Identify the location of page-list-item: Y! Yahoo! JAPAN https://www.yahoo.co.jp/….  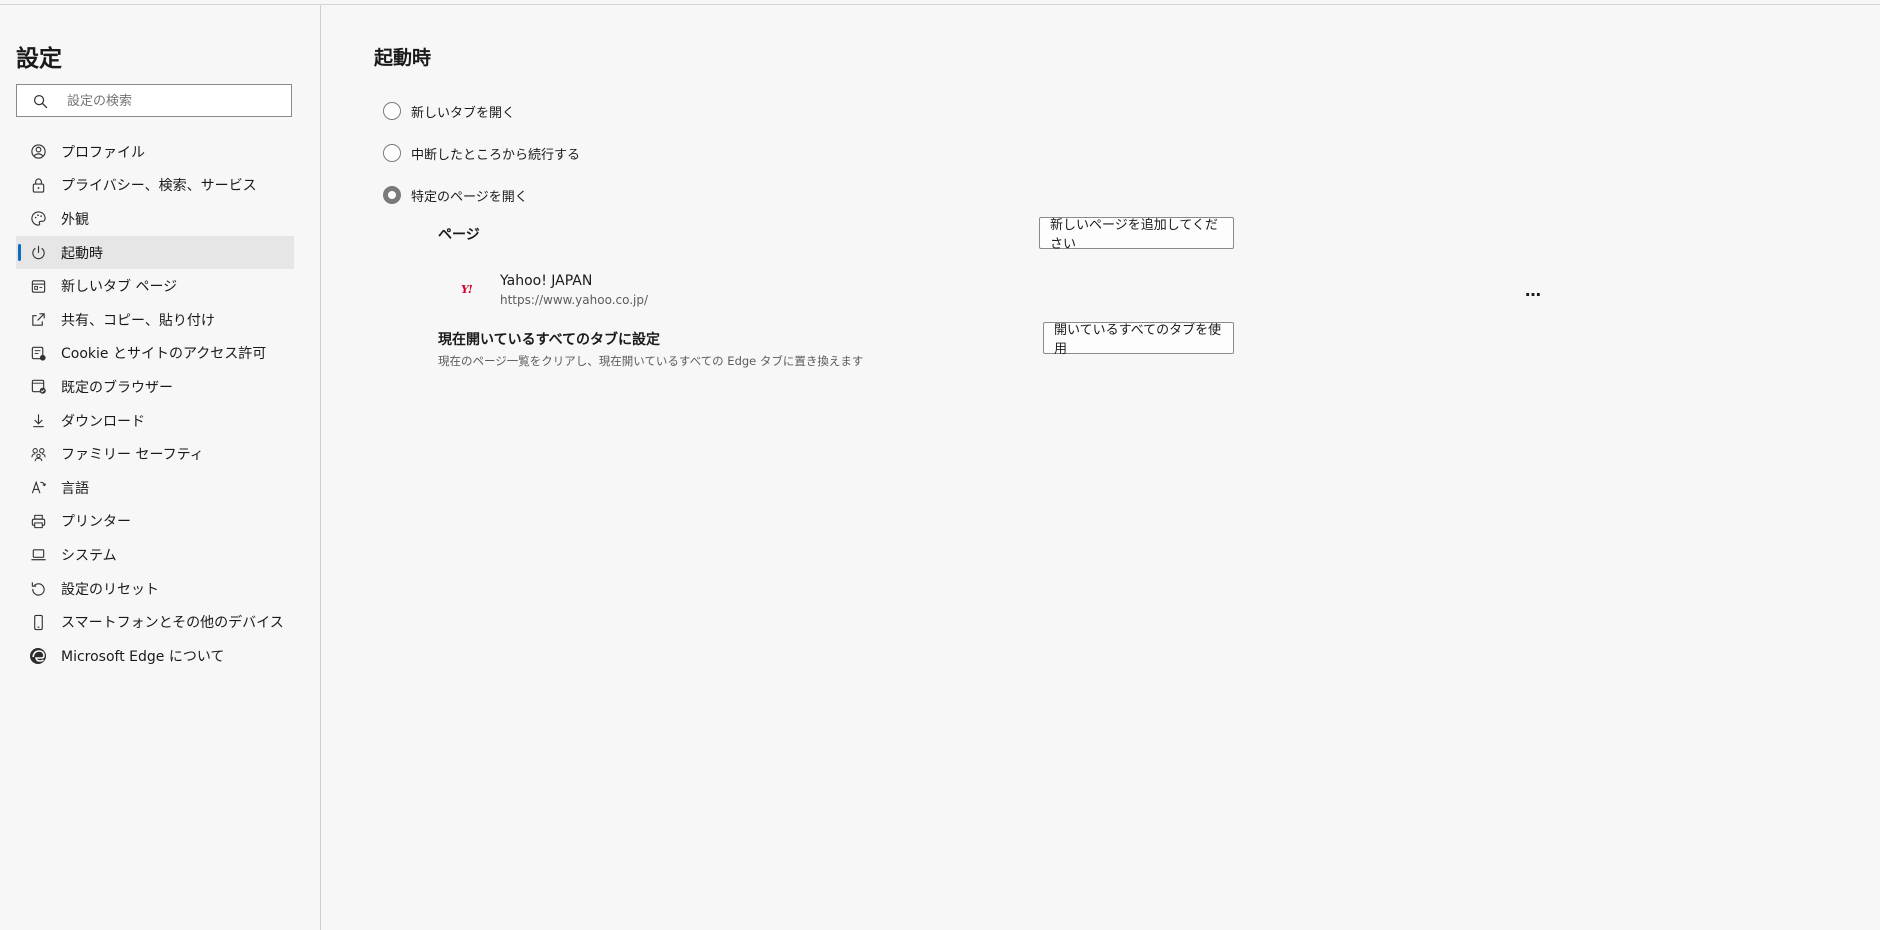
(1006, 287).